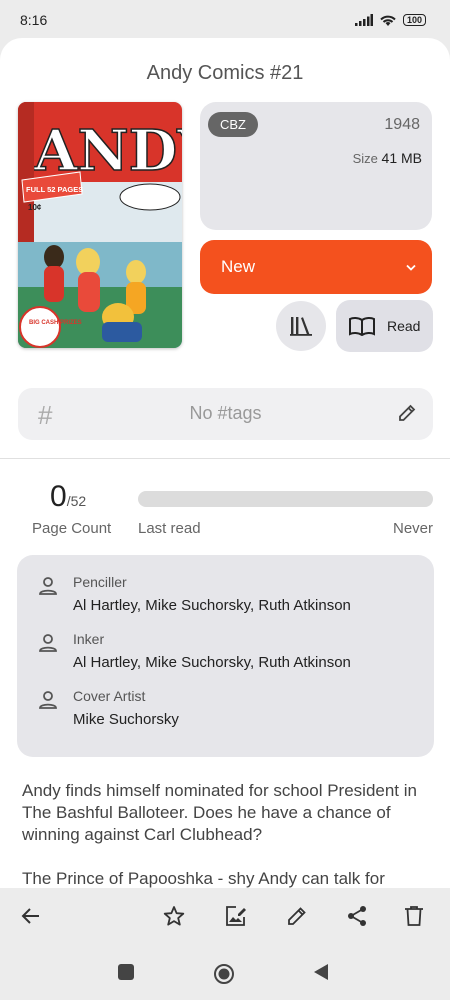  What do you see at coordinates (225, 709) in the screenshot?
I see `credit-cover-artist: Cover Artist Mike Suchorsky` at bounding box center [225, 709].